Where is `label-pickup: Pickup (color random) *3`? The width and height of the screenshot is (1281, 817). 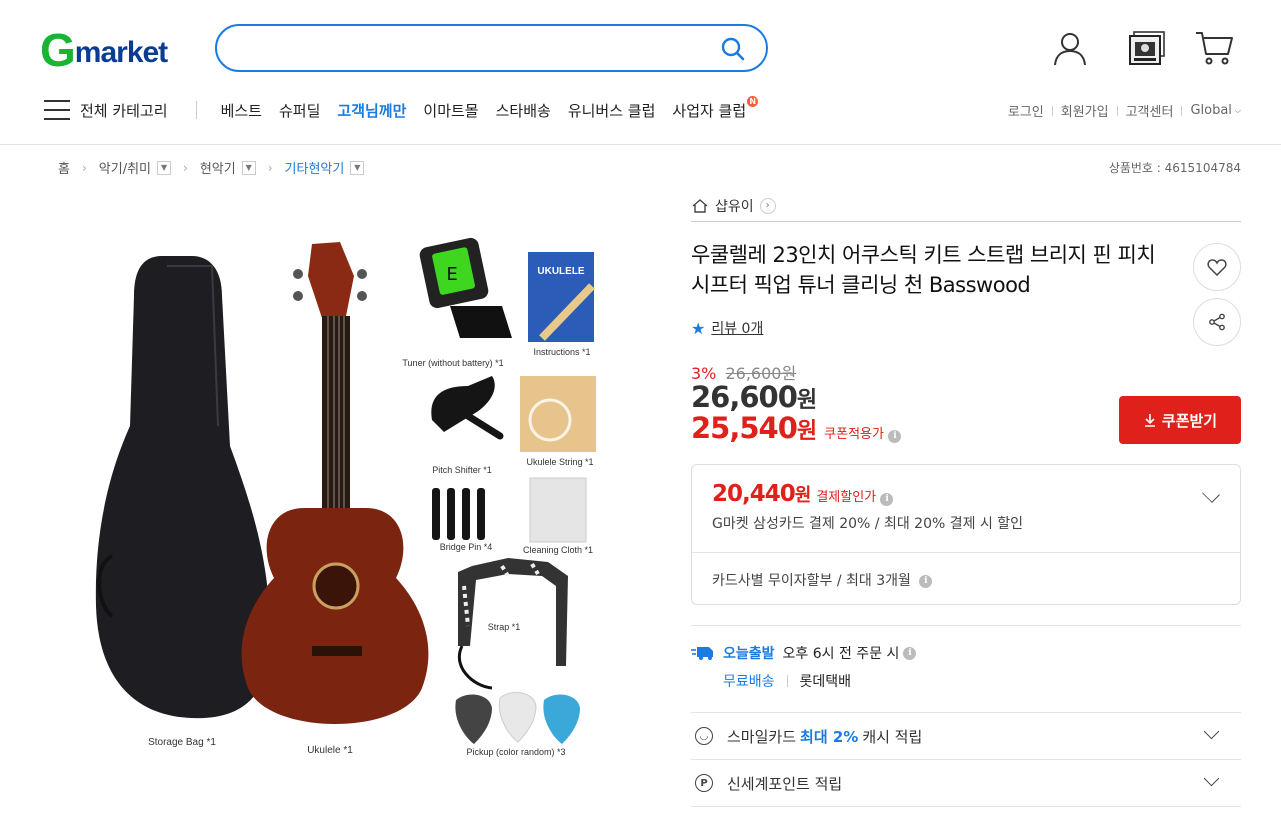
label-pickup: Pickup (color random) *3 is located at coordinates (515, 752).